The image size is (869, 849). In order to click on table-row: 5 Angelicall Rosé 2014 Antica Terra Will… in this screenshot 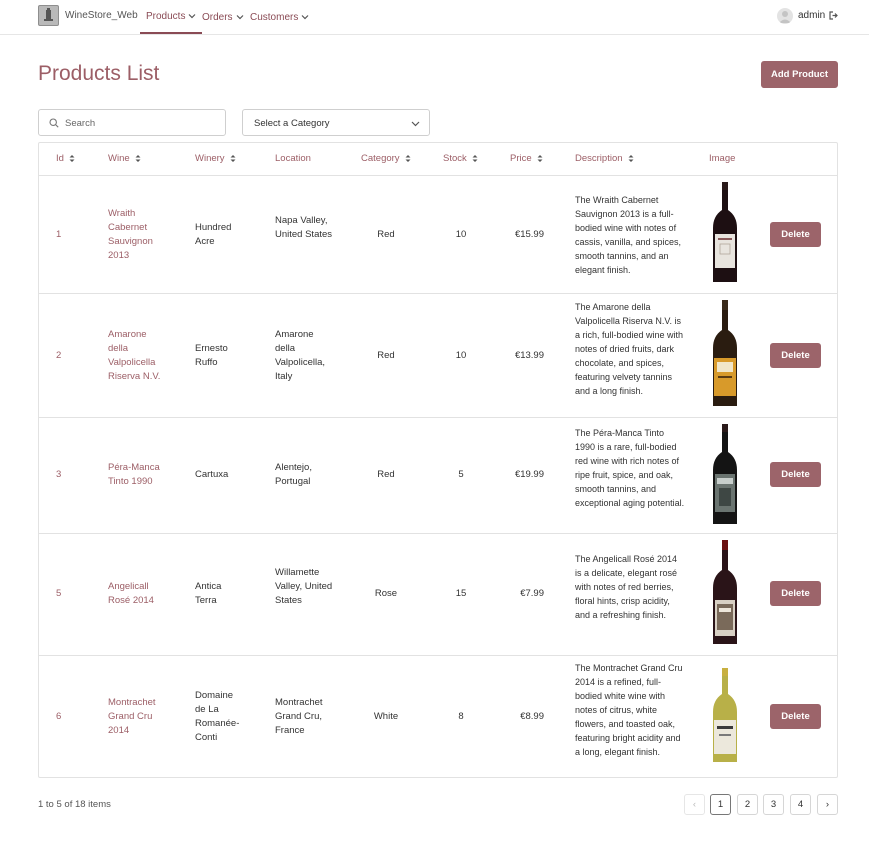, I will do `click(438, 594)`.